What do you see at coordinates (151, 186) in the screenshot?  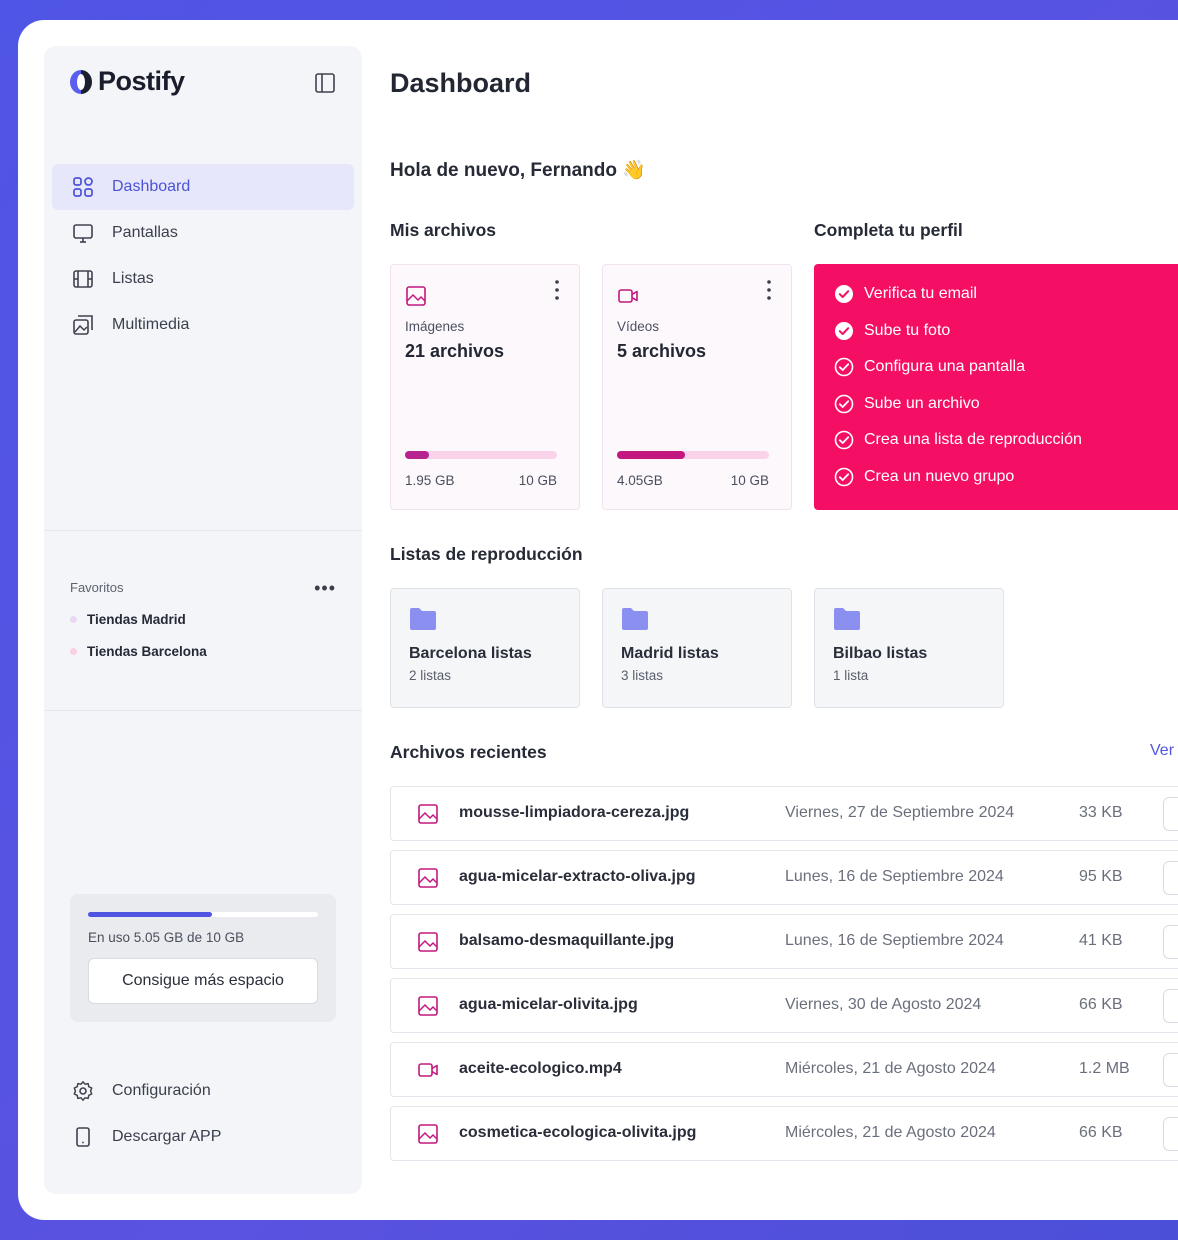 I see `nav-label: Dashboard` at bounding box center [151, 186].